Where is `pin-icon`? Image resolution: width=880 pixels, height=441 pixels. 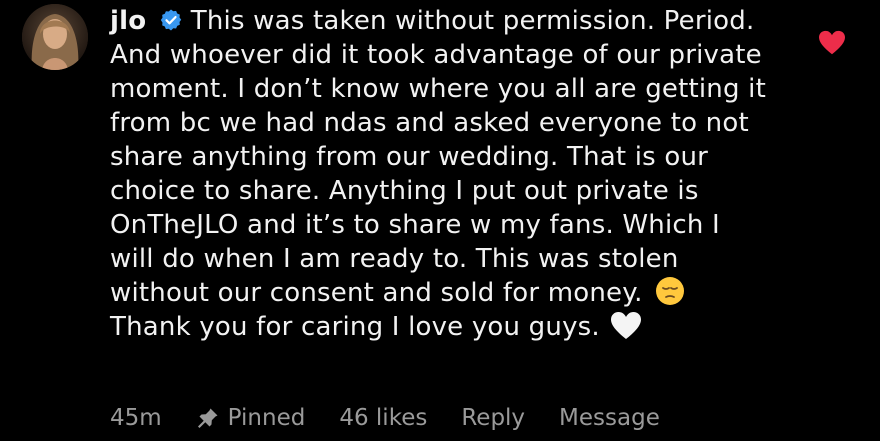 pin-icon is located at coordinates (208, 418).